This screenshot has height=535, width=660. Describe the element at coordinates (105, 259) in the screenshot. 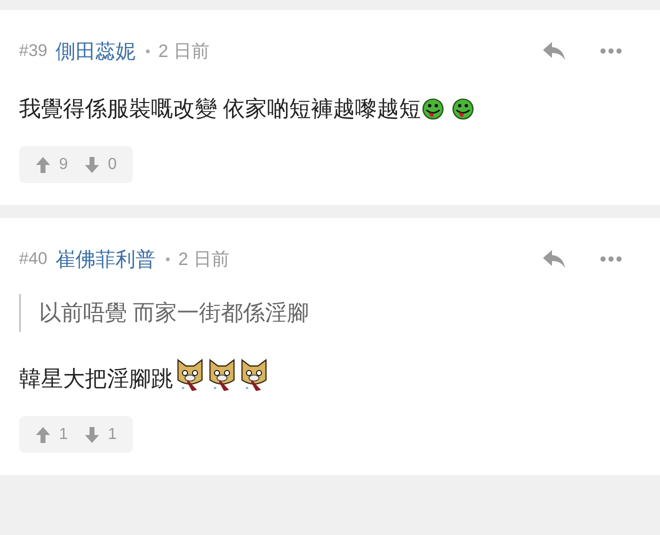

I see `author-name: 崔佛菲利普` at that location.